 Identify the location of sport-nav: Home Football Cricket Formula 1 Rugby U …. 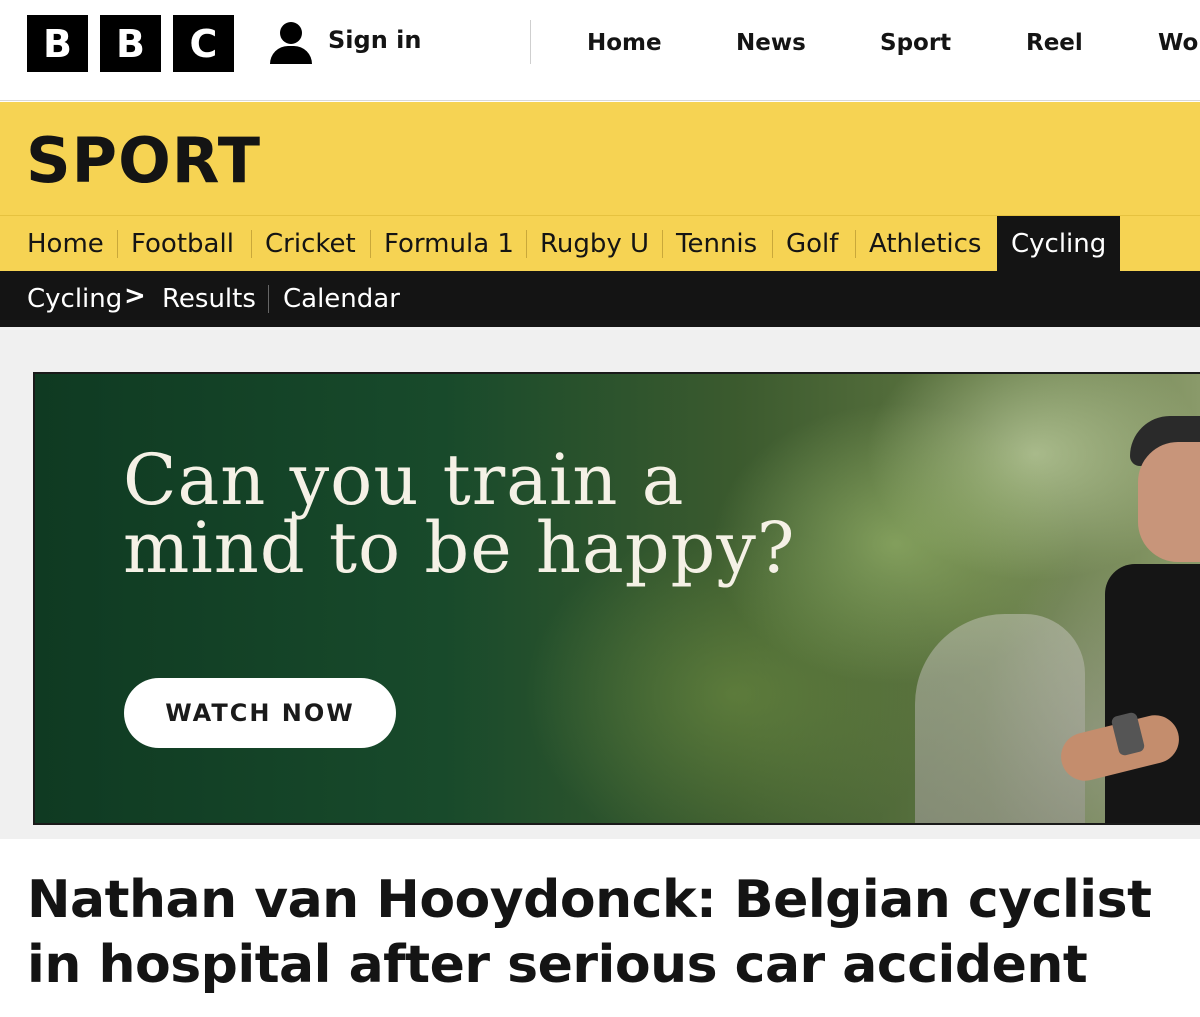
(600, 243).